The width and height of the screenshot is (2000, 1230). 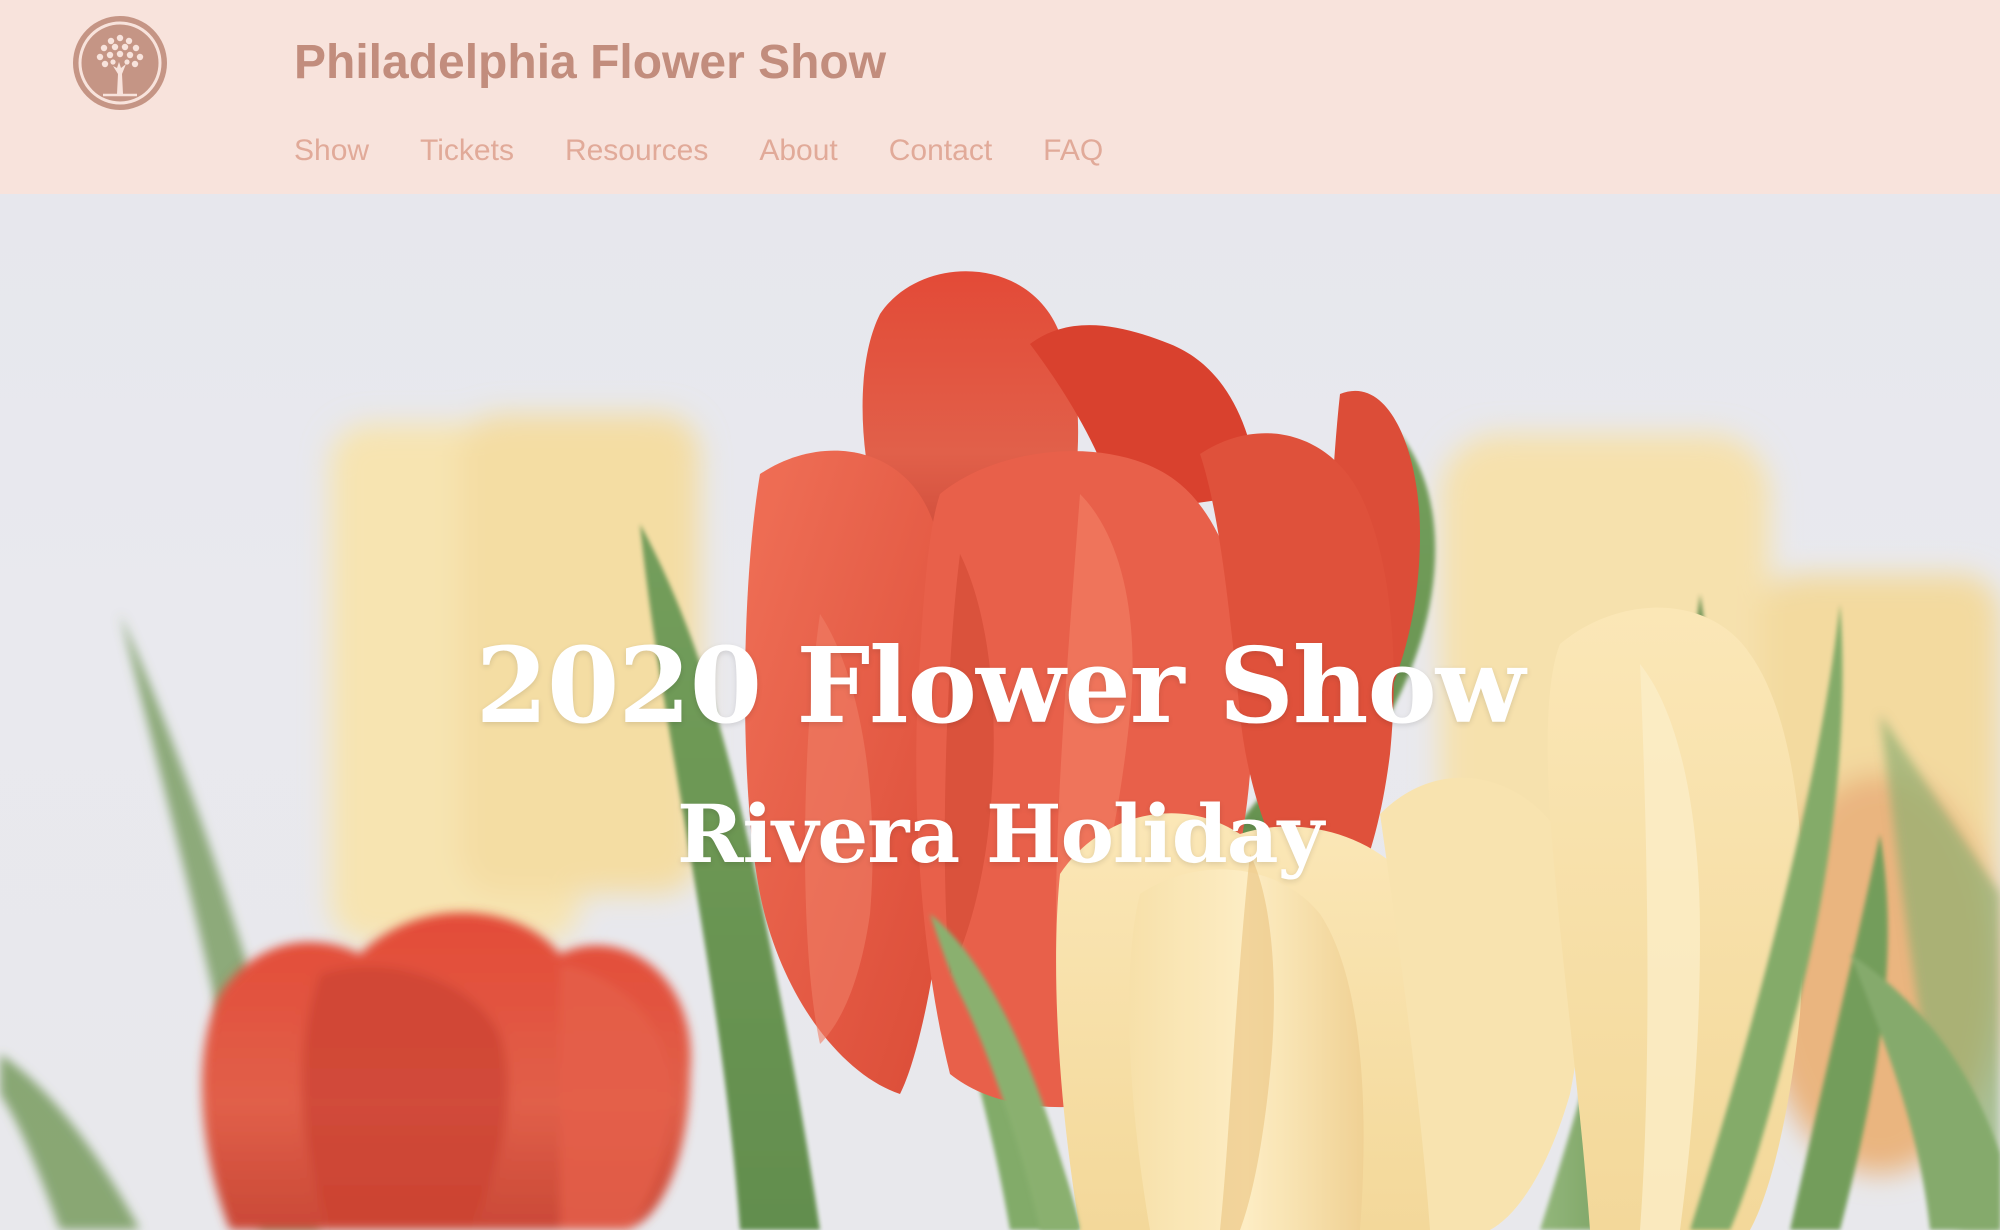 I want to click on nav-about: About, so click(x=798, y=150).